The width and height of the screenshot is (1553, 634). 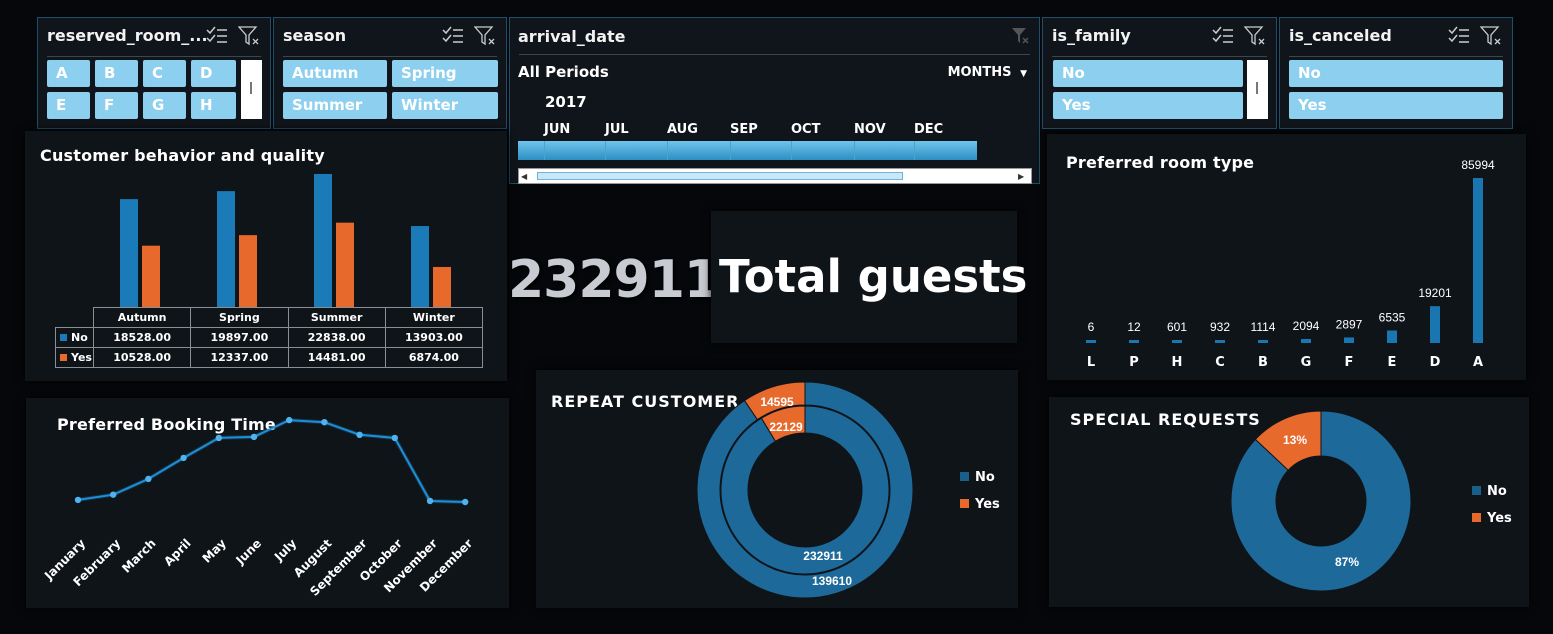 I want to click on room-option-e: E, so click(x=68, y=105).